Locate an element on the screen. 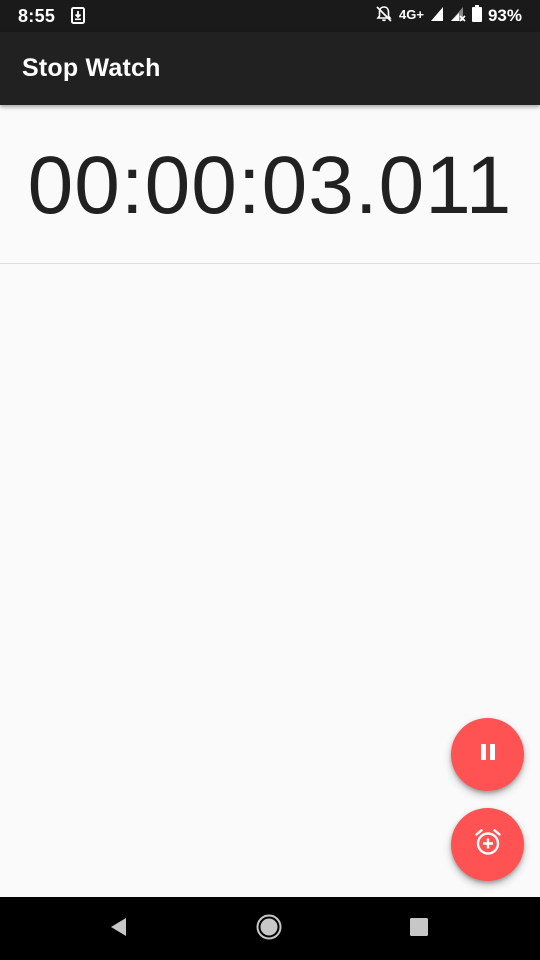 The image size is (540, 960). back-icon is located at coordinates (119, 929).